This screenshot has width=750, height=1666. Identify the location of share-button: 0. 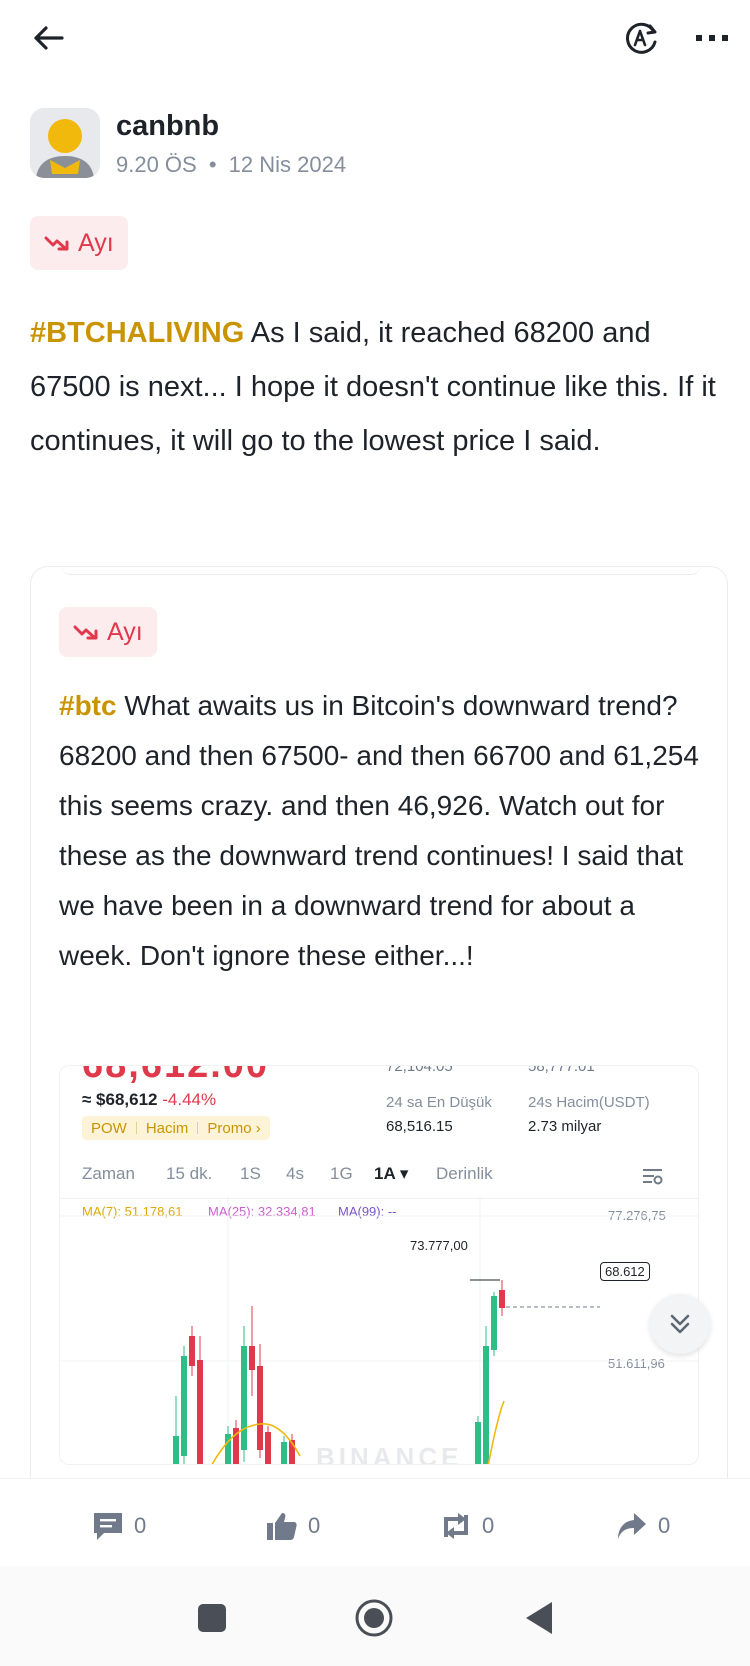
(643, 1526).